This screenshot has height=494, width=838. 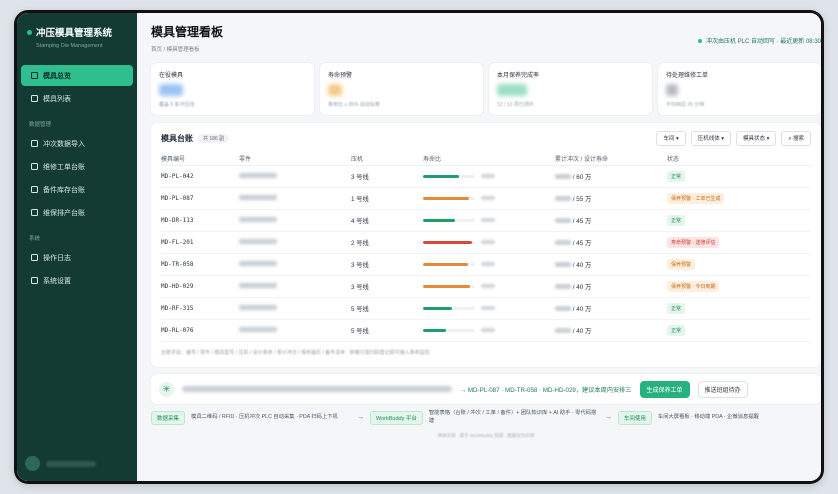 I want to click on table-row: MD-PL-042 3 号线 / 60 万正常, so click(x=486, y=176).